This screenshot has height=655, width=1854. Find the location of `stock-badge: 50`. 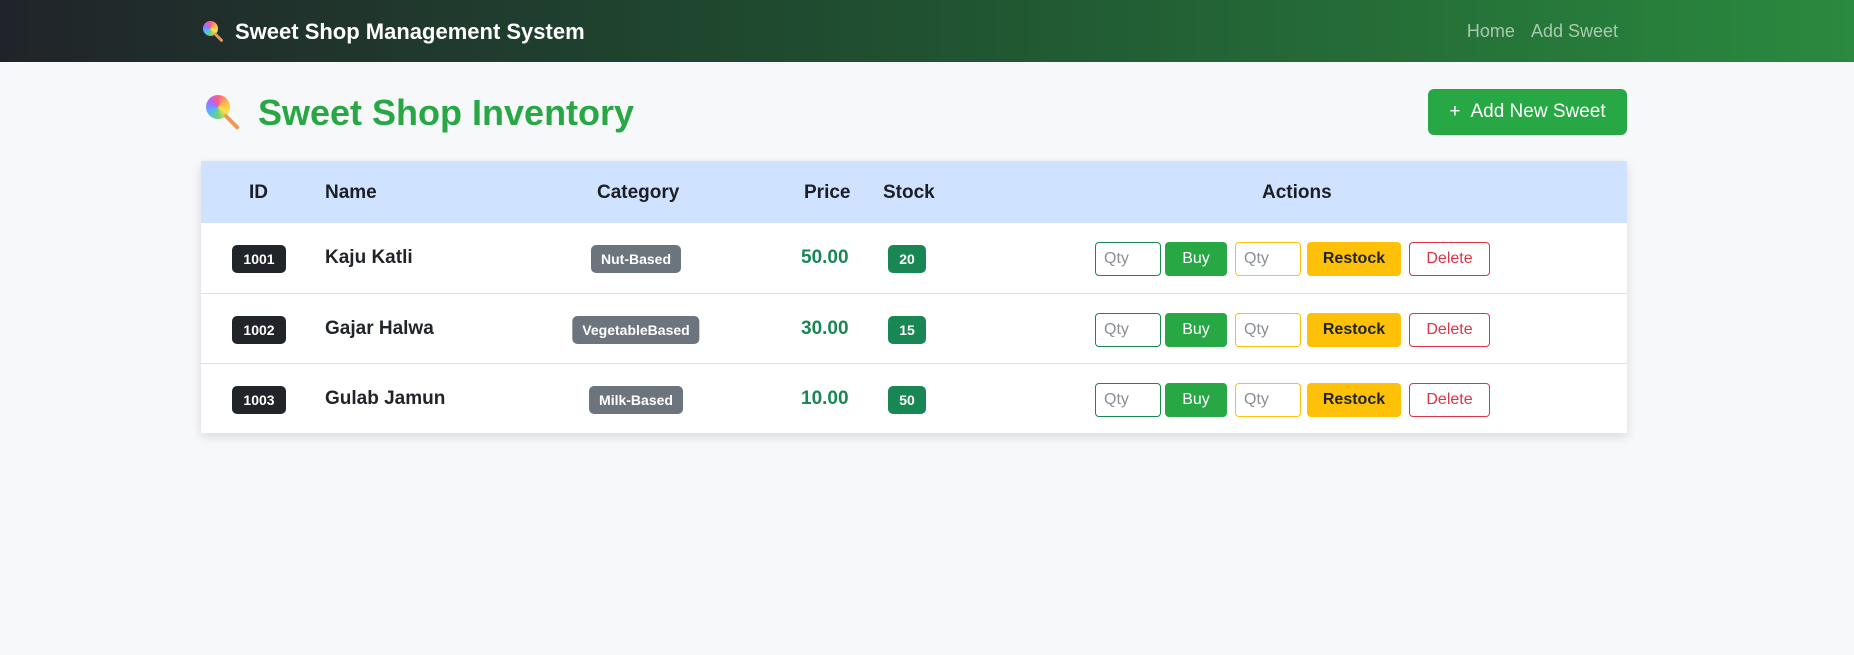

stock-badge: 50 is located at coordinates (907, 400).